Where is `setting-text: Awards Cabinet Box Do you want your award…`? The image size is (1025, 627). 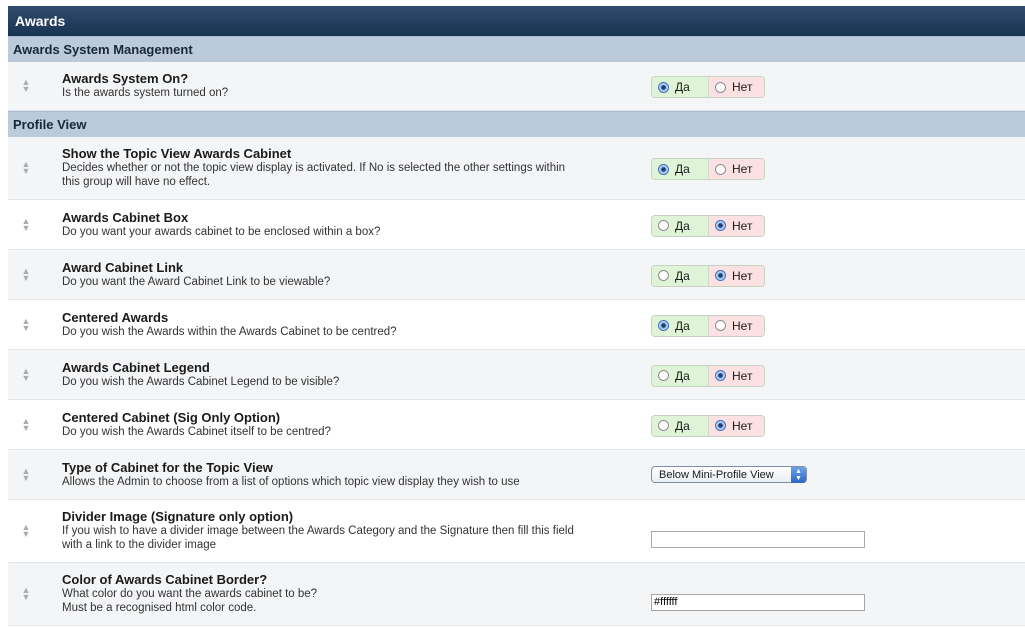
setting-text: Awards Cabinet Box Do you want your award… is located at coordinates (221, 225).